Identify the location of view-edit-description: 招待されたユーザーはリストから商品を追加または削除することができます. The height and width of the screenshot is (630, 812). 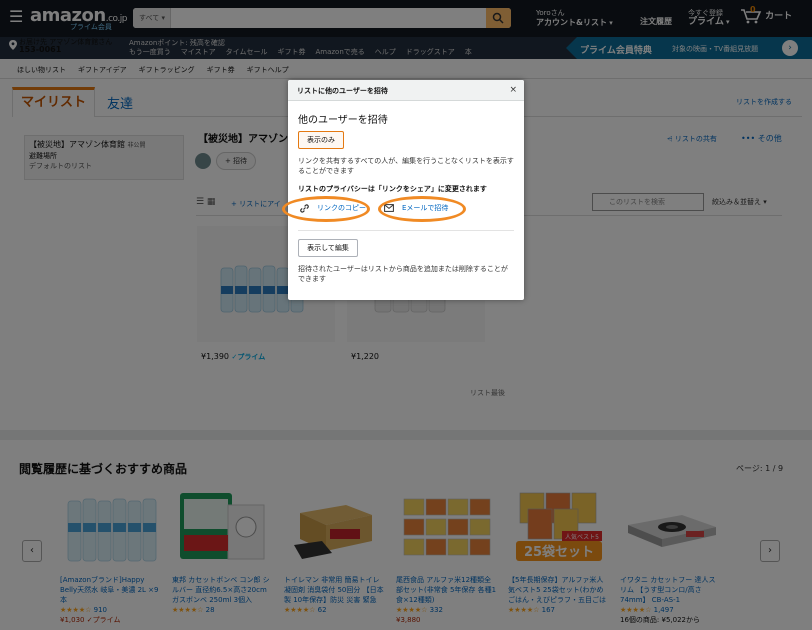
(403, 274).